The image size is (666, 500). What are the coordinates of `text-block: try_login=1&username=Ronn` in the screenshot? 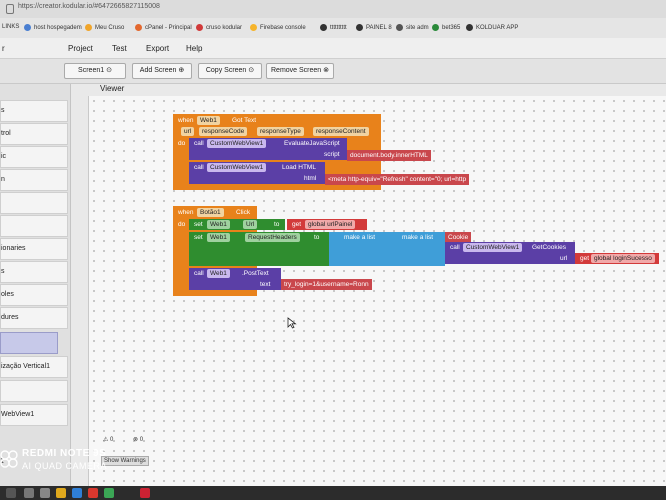 It's located at (326, 284).